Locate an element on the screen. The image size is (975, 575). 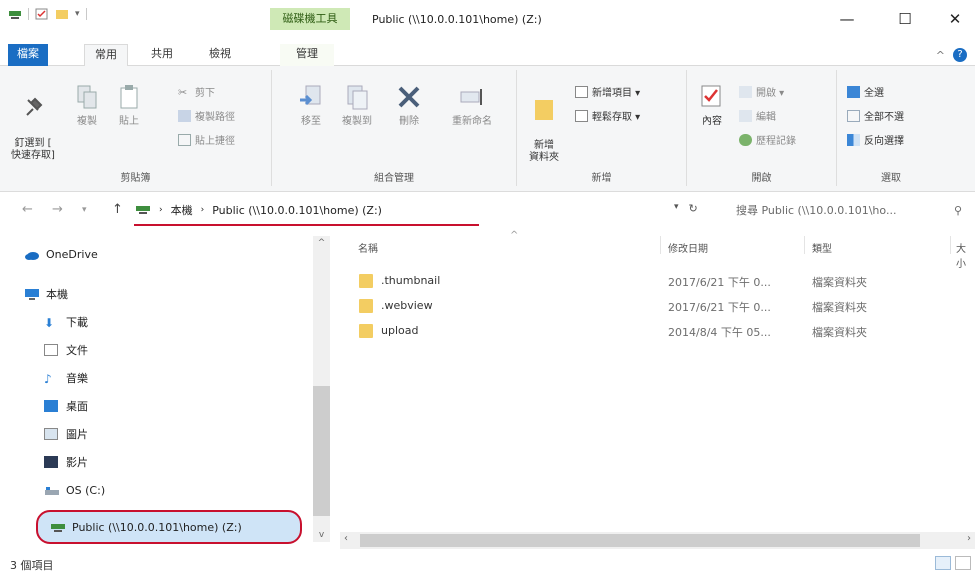
nav-item-label: 影片 is located at coordinates (77, 462).